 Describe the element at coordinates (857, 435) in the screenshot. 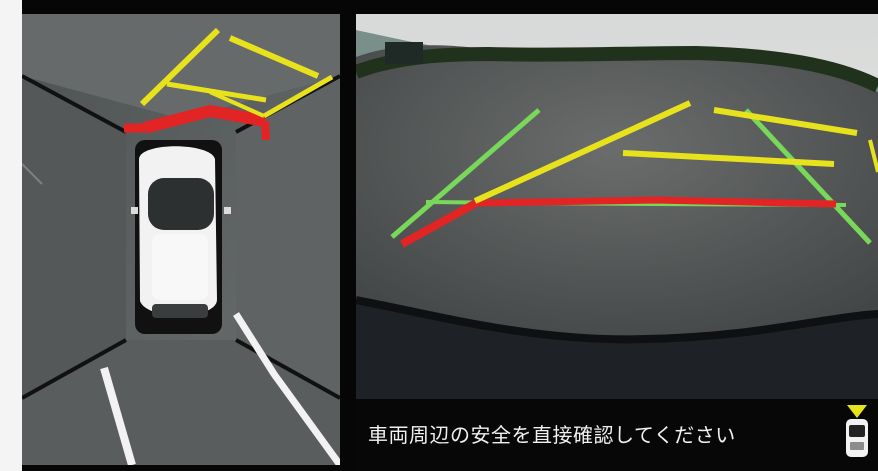

I see `car-rear-warning-icon` at that location.